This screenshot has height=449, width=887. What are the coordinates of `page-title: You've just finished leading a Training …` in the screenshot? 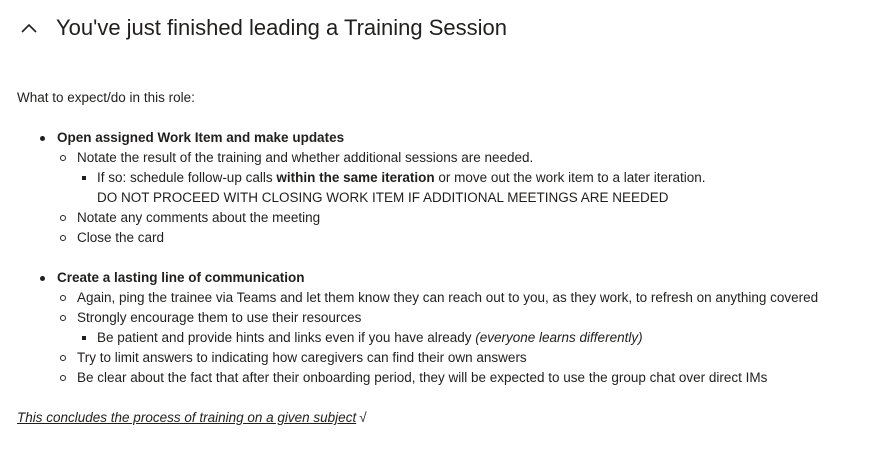 It's located at (282, 27).